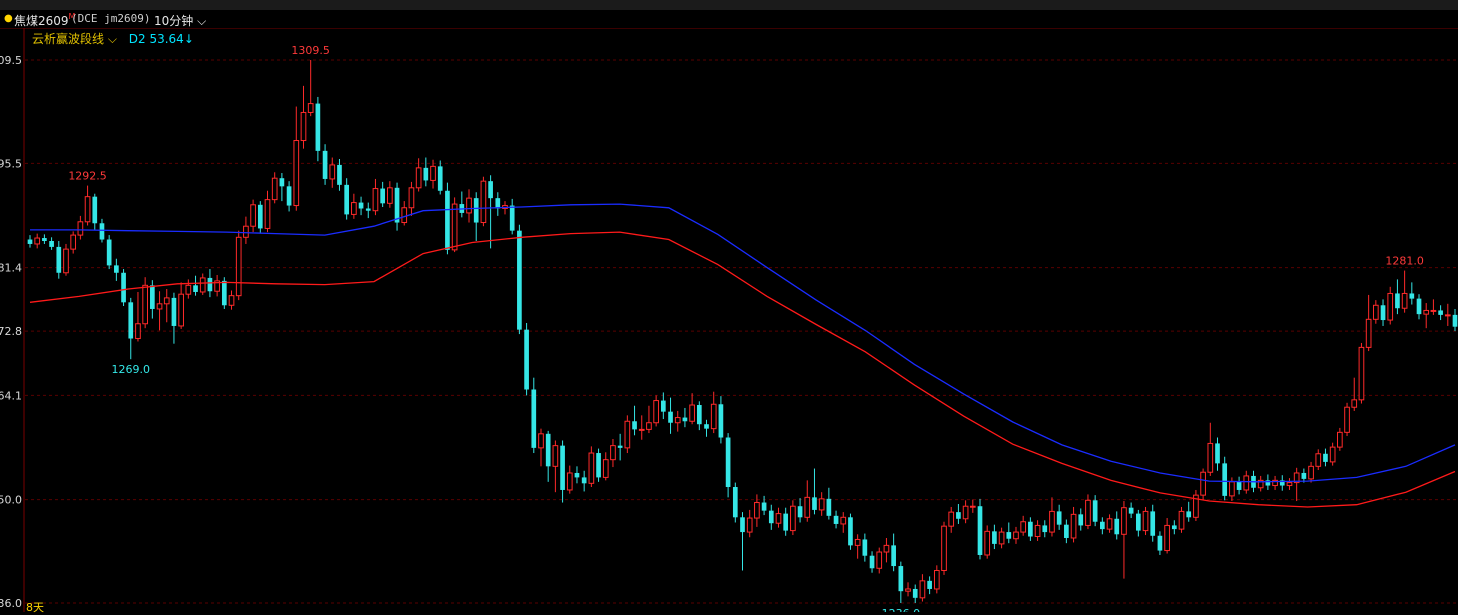  What do you see at coordinates (11, 60) in the screenshot?
I see `y-tick-label: 1309.5` at bounding box center [11, 60].